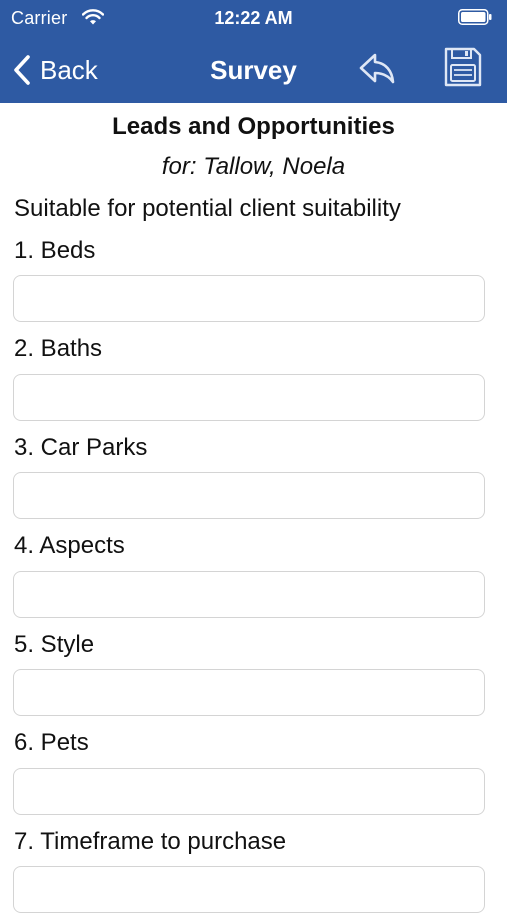 This screenshot has width=507, height=913. I want to click on question-car-parks-label: 3. Car Parks, so click(81, 447).